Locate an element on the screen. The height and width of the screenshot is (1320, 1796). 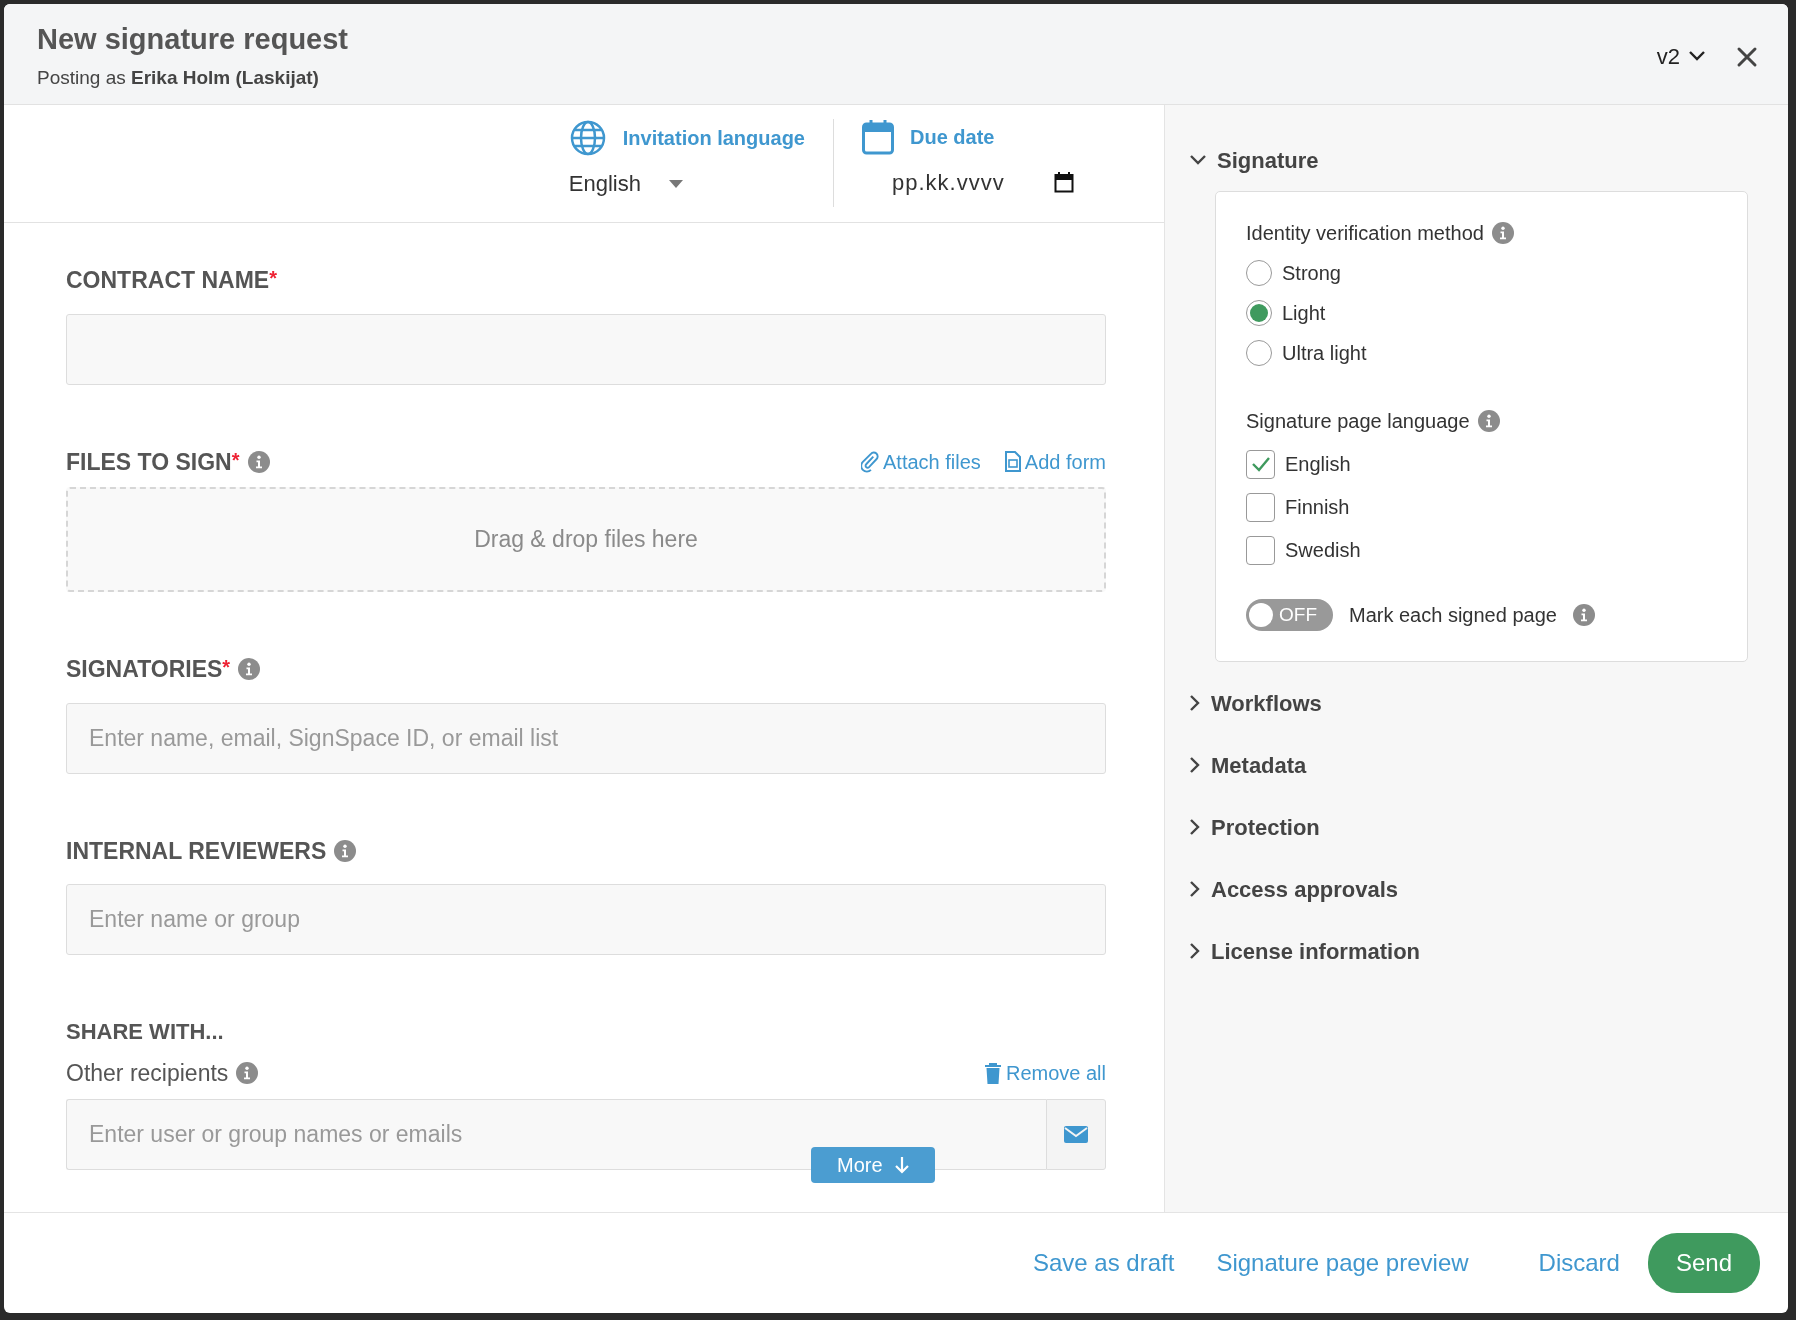
field-label: CONTRACT NAME* is located at coordinates (171, 280).